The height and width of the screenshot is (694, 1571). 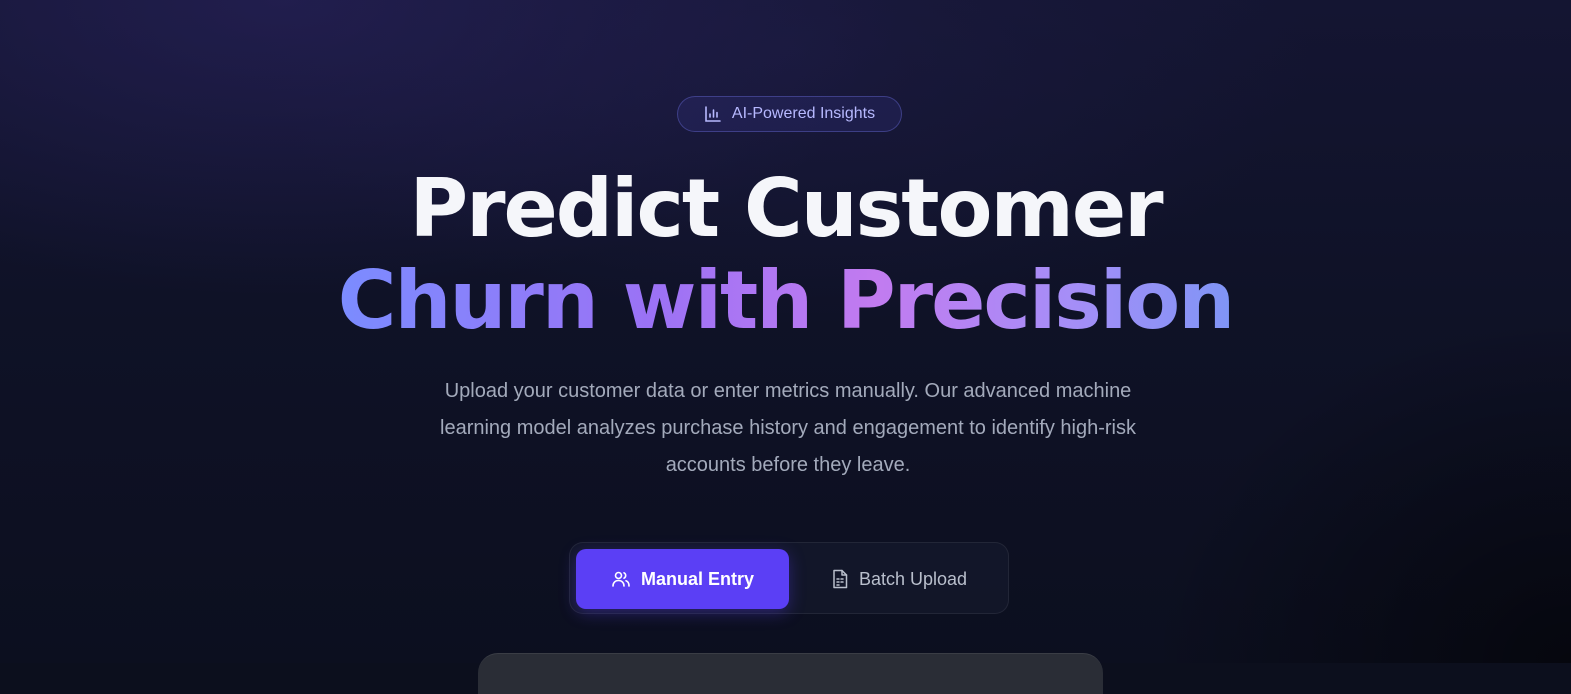 I want to click on hero-title-gradient-text: Churn with Precision, so click(x=786, y=300).